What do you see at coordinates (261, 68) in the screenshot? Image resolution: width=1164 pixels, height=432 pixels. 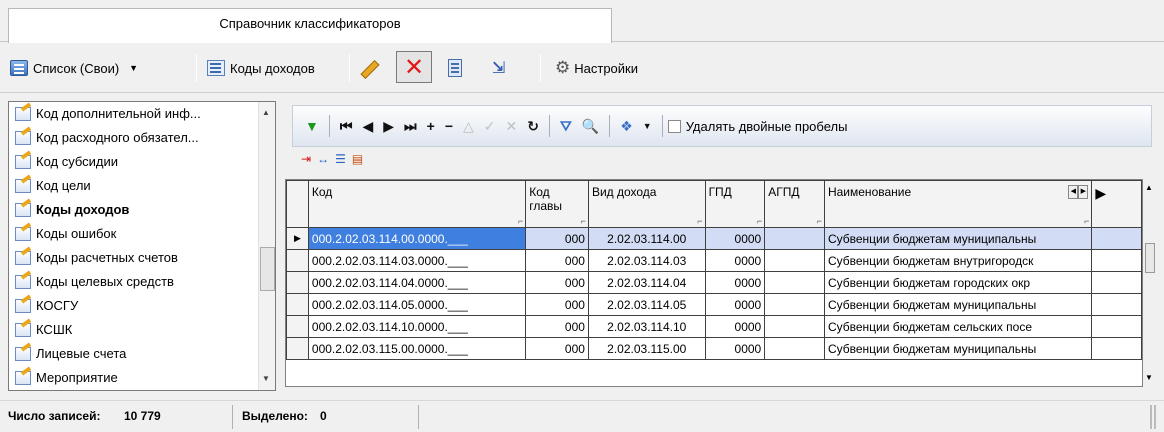 I see `income-codes-button: Коды доходов` at bounding box center [261, 68].